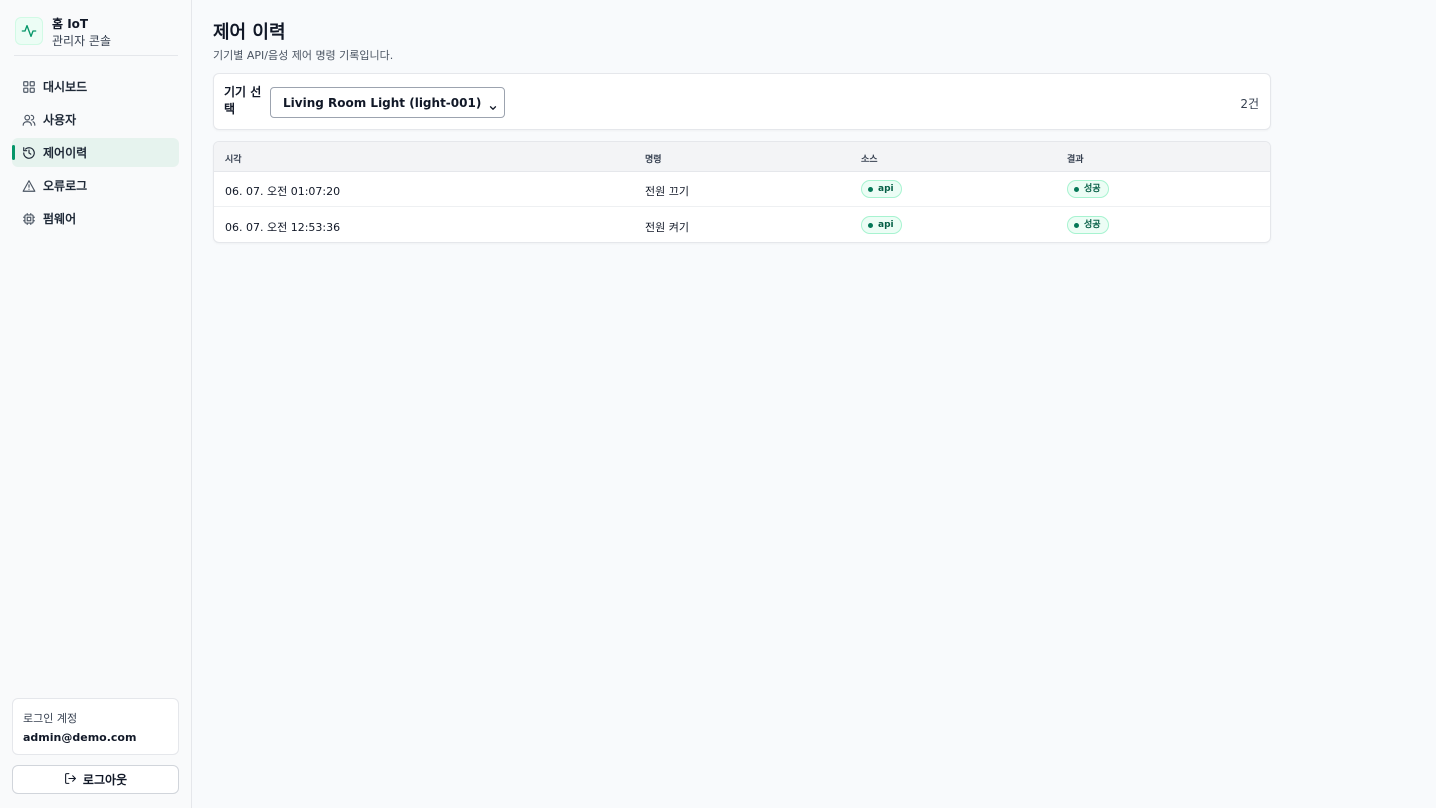 This screenshot has height=808, width=1436. What do you see at coordinates (1075, 160) in the screenshot?
I see `header-result: 결과` at bounding box center [1075, 160].